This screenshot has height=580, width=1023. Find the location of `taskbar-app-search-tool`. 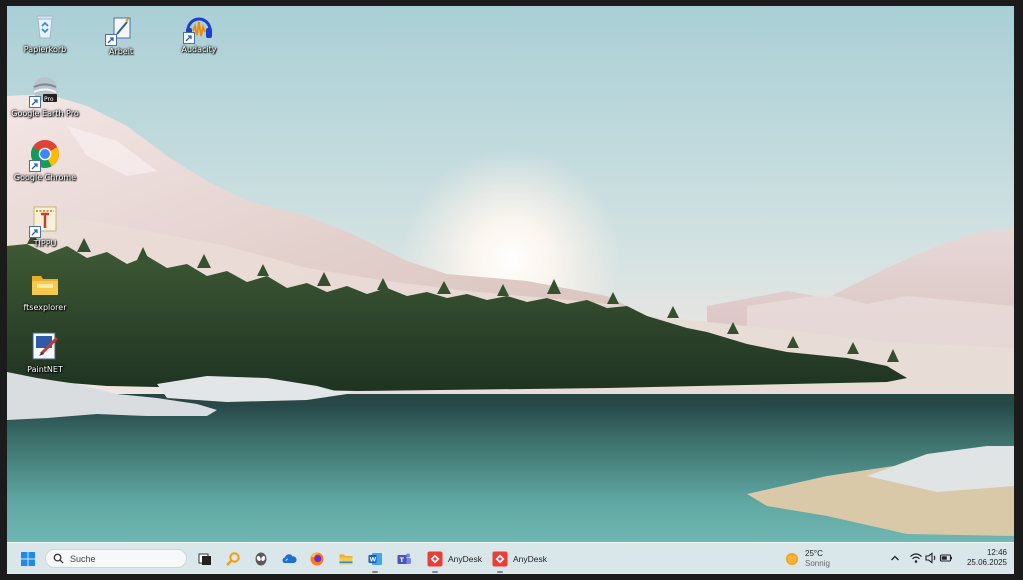

taskbar-app-search-tool is located at coordinates (233, 559).